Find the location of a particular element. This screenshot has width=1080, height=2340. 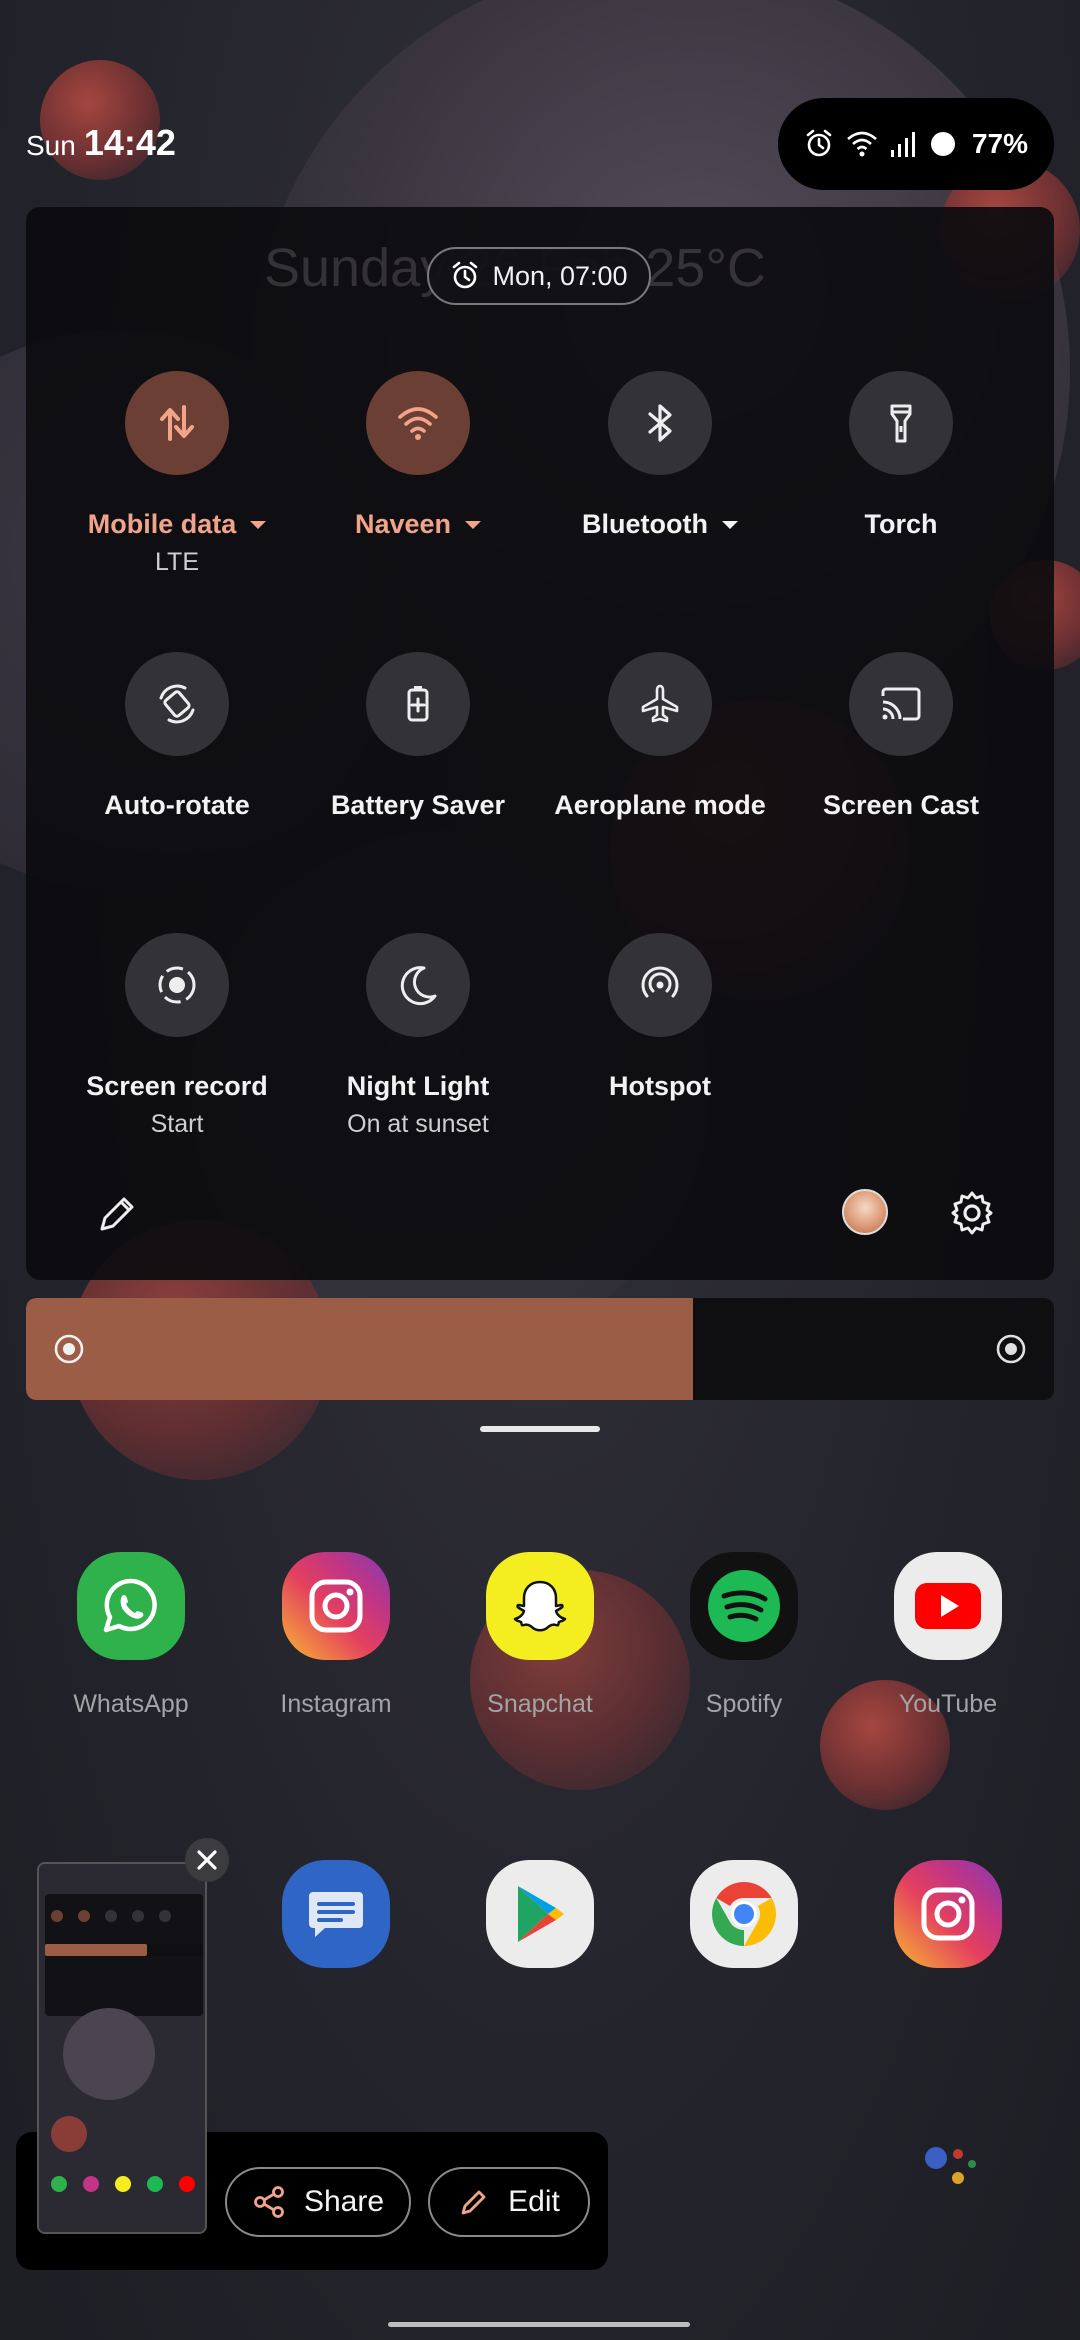

google-assistant-icon is located at coordinates (952, 2165).